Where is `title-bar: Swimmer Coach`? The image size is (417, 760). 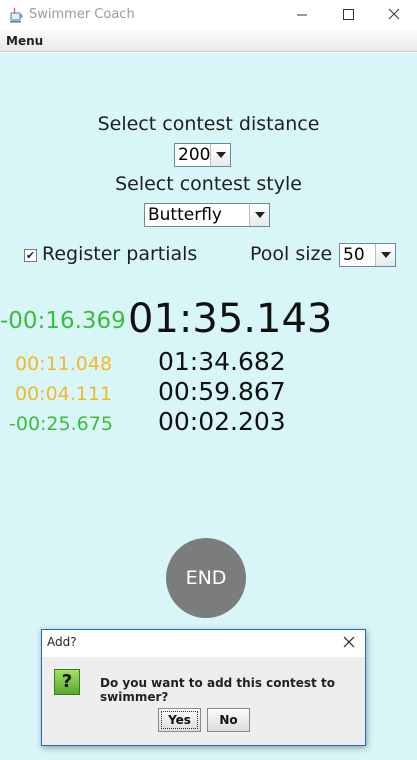
title-bar: Swimmer Coach is located at coordinates (208, 15).